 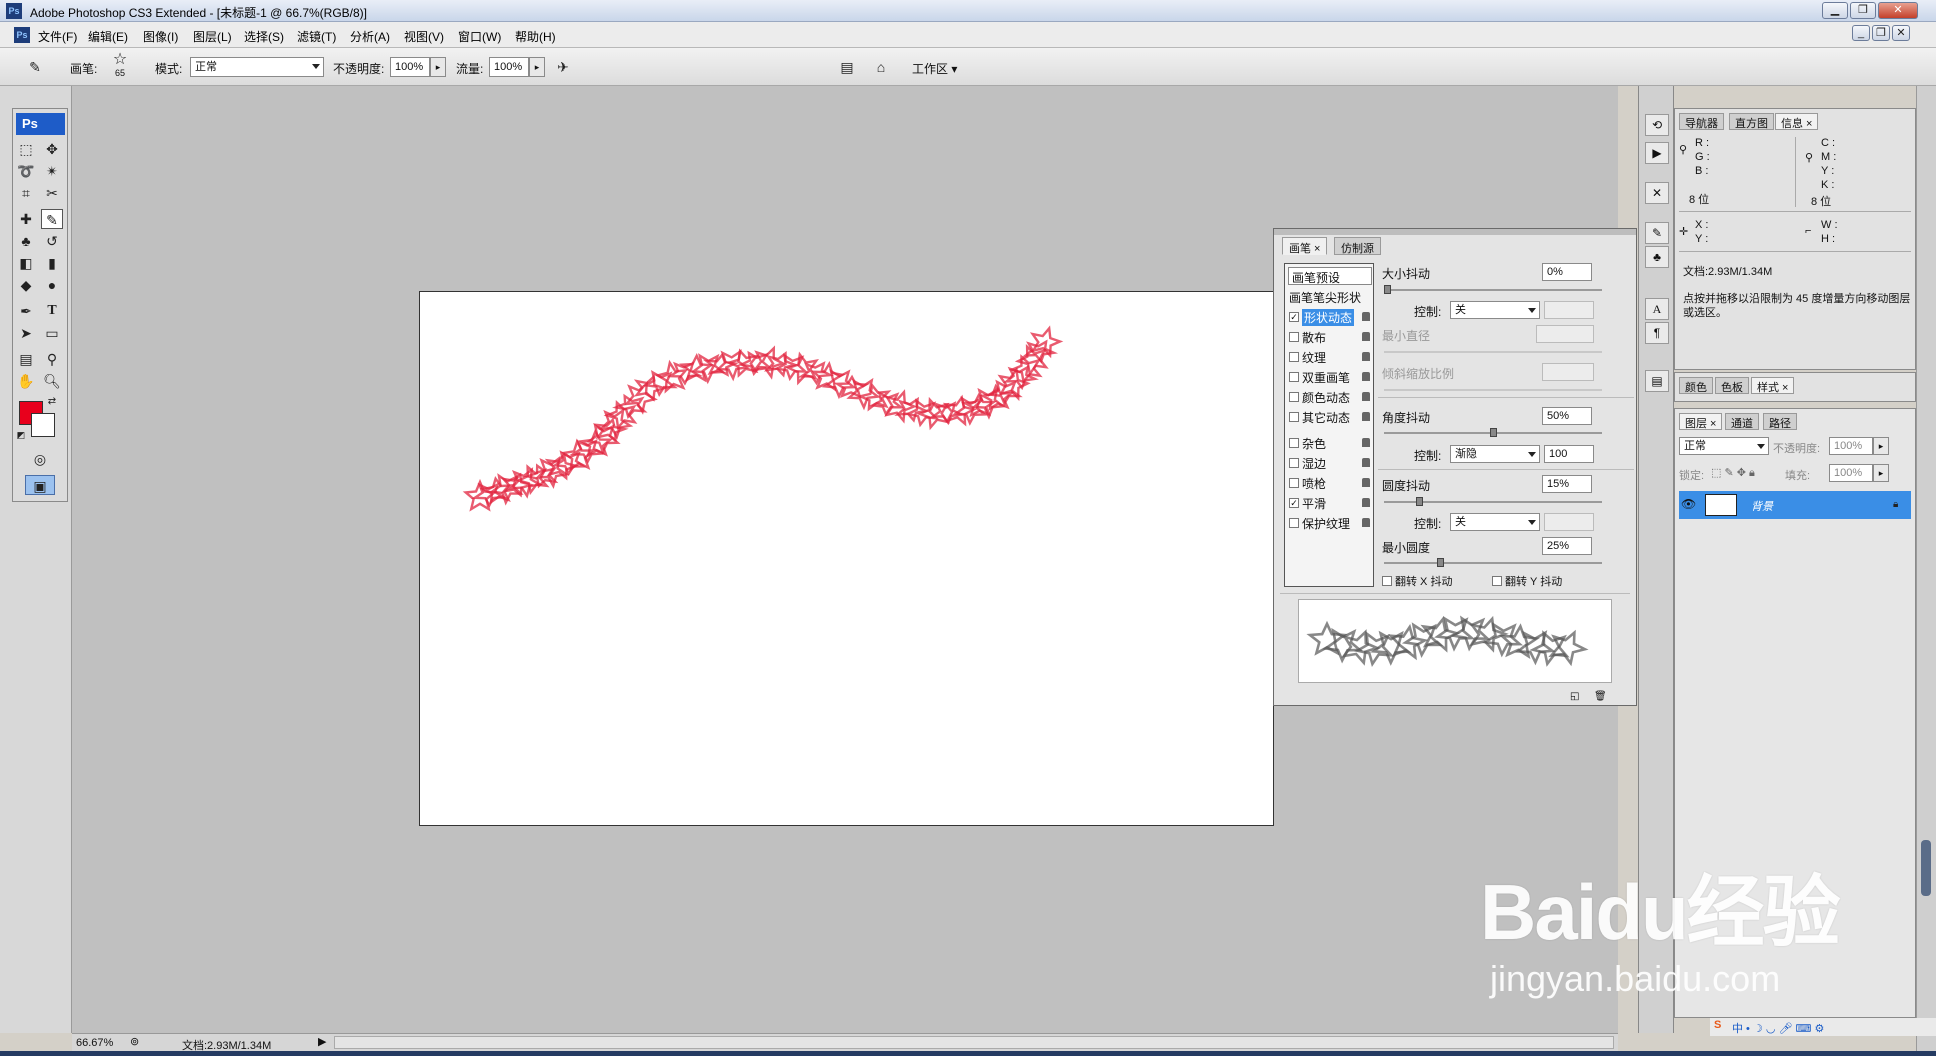 I want to click on status-menu-arrow: ▶, so click(x=322, y=1041).